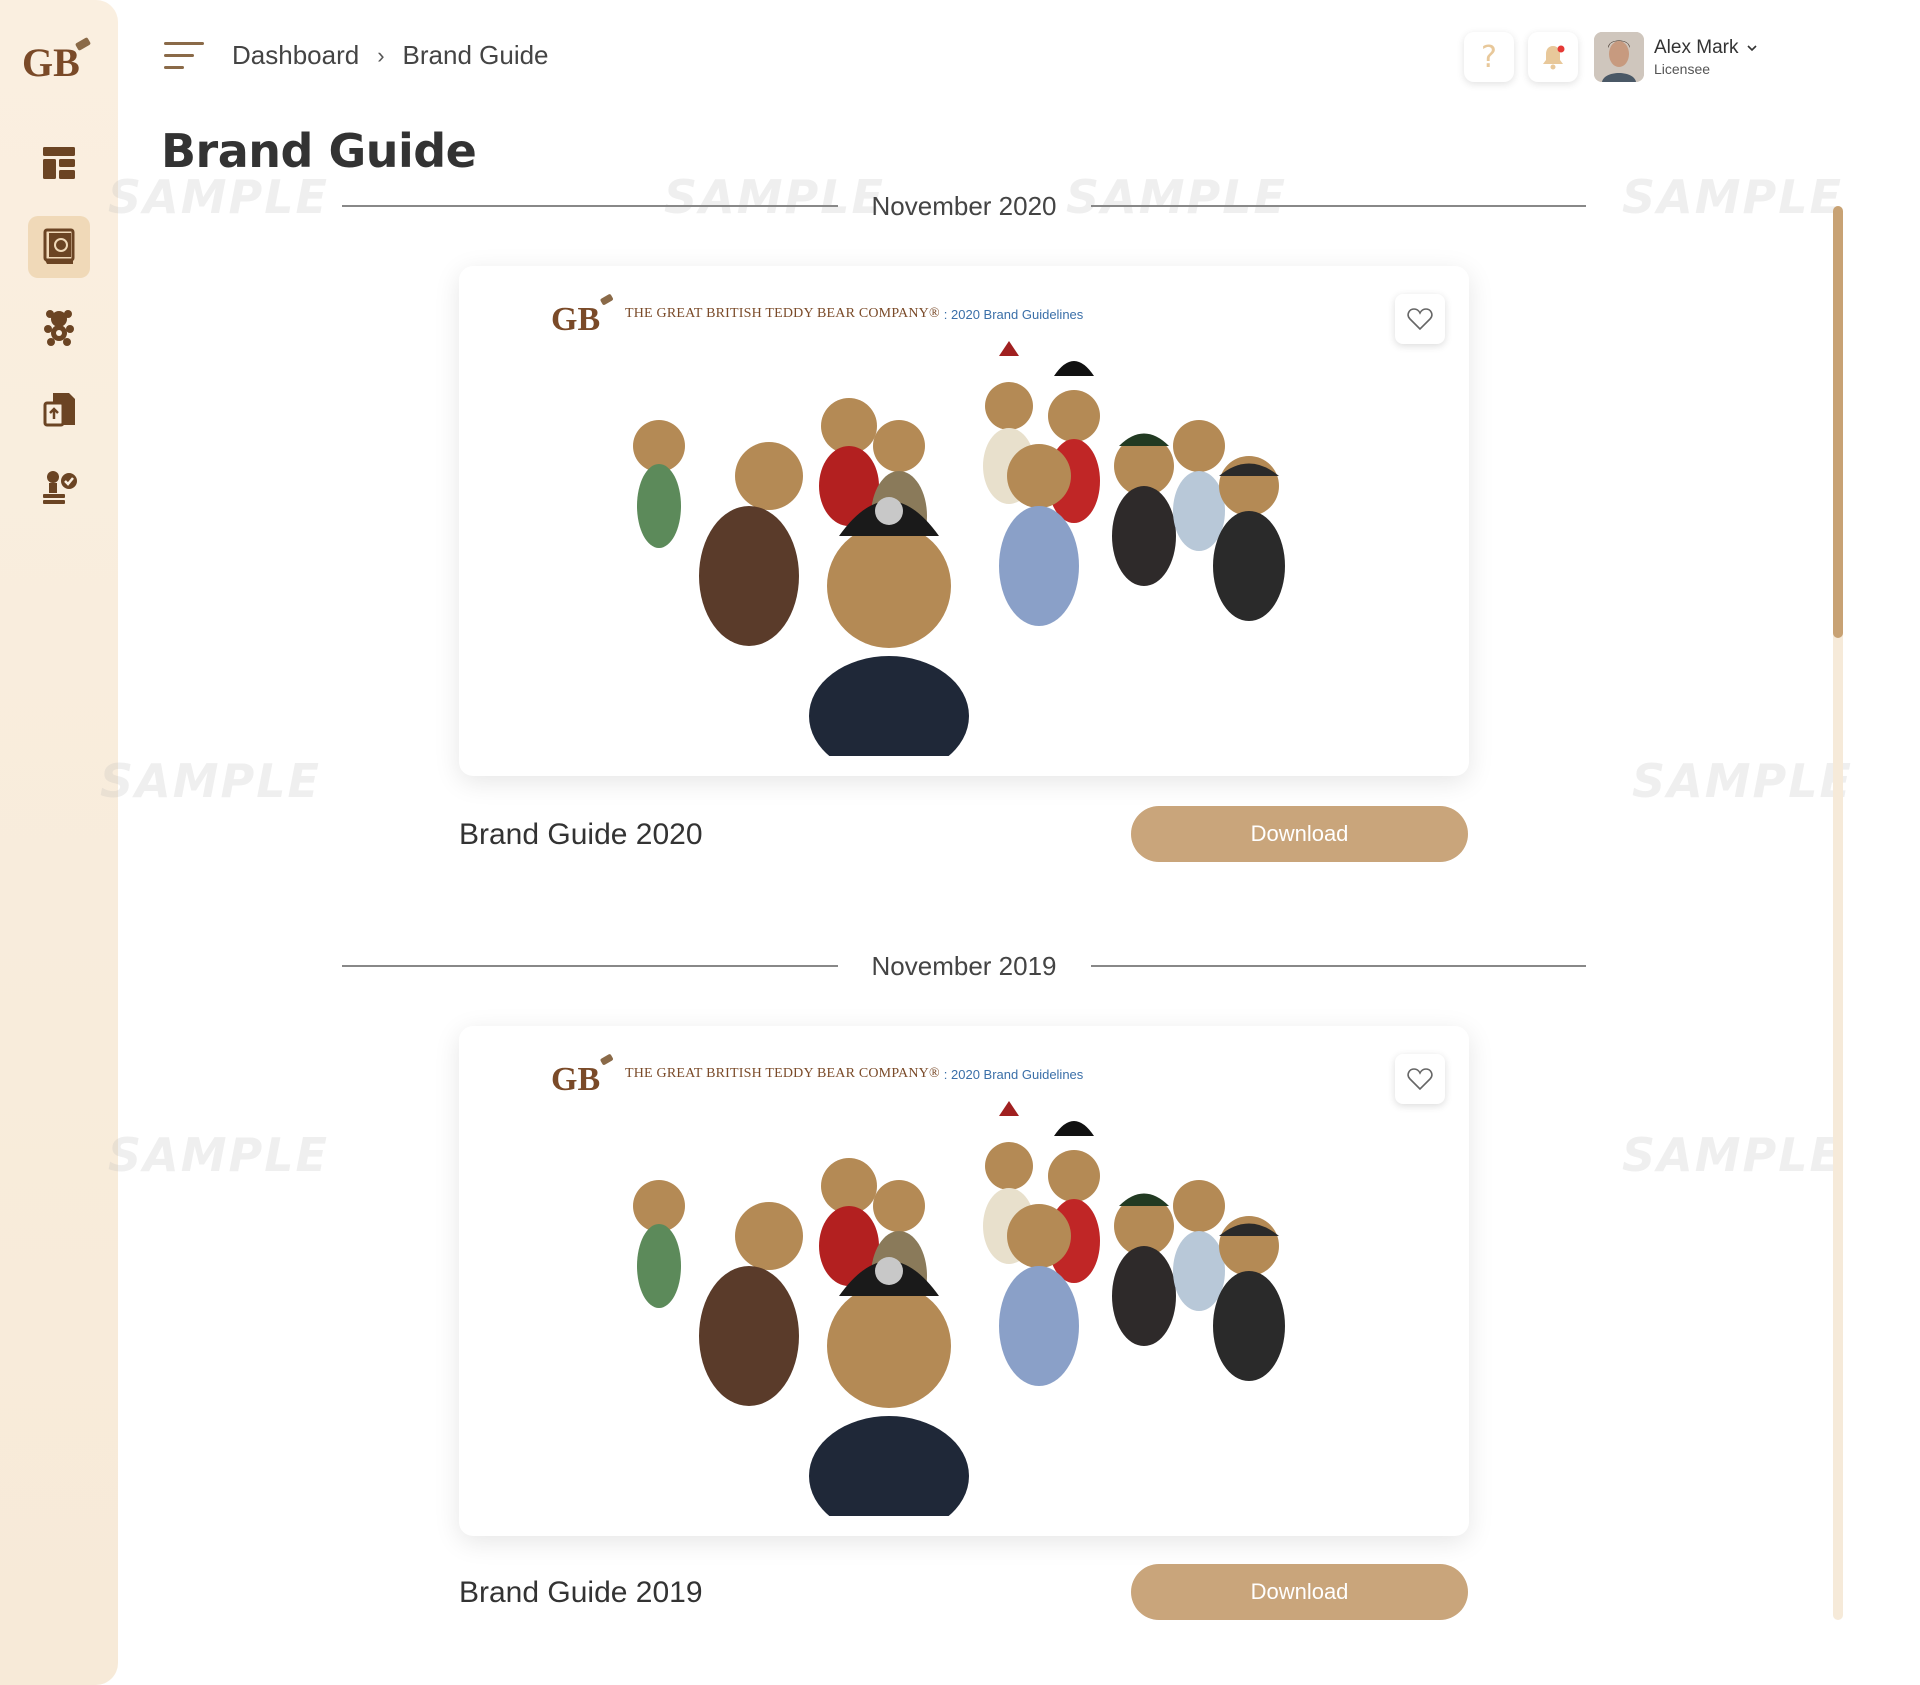 Image resolution: width=1920 pixels, height=1685 pixels. I want to click on notifications-button, so click(1553, 57).